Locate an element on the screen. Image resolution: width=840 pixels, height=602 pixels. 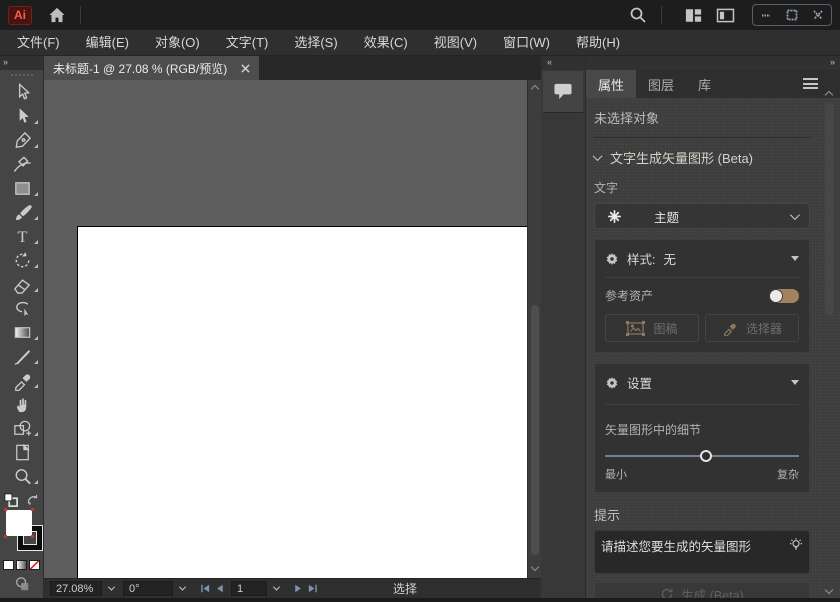
next-artboard-icon is located at coordinates (298, 588).